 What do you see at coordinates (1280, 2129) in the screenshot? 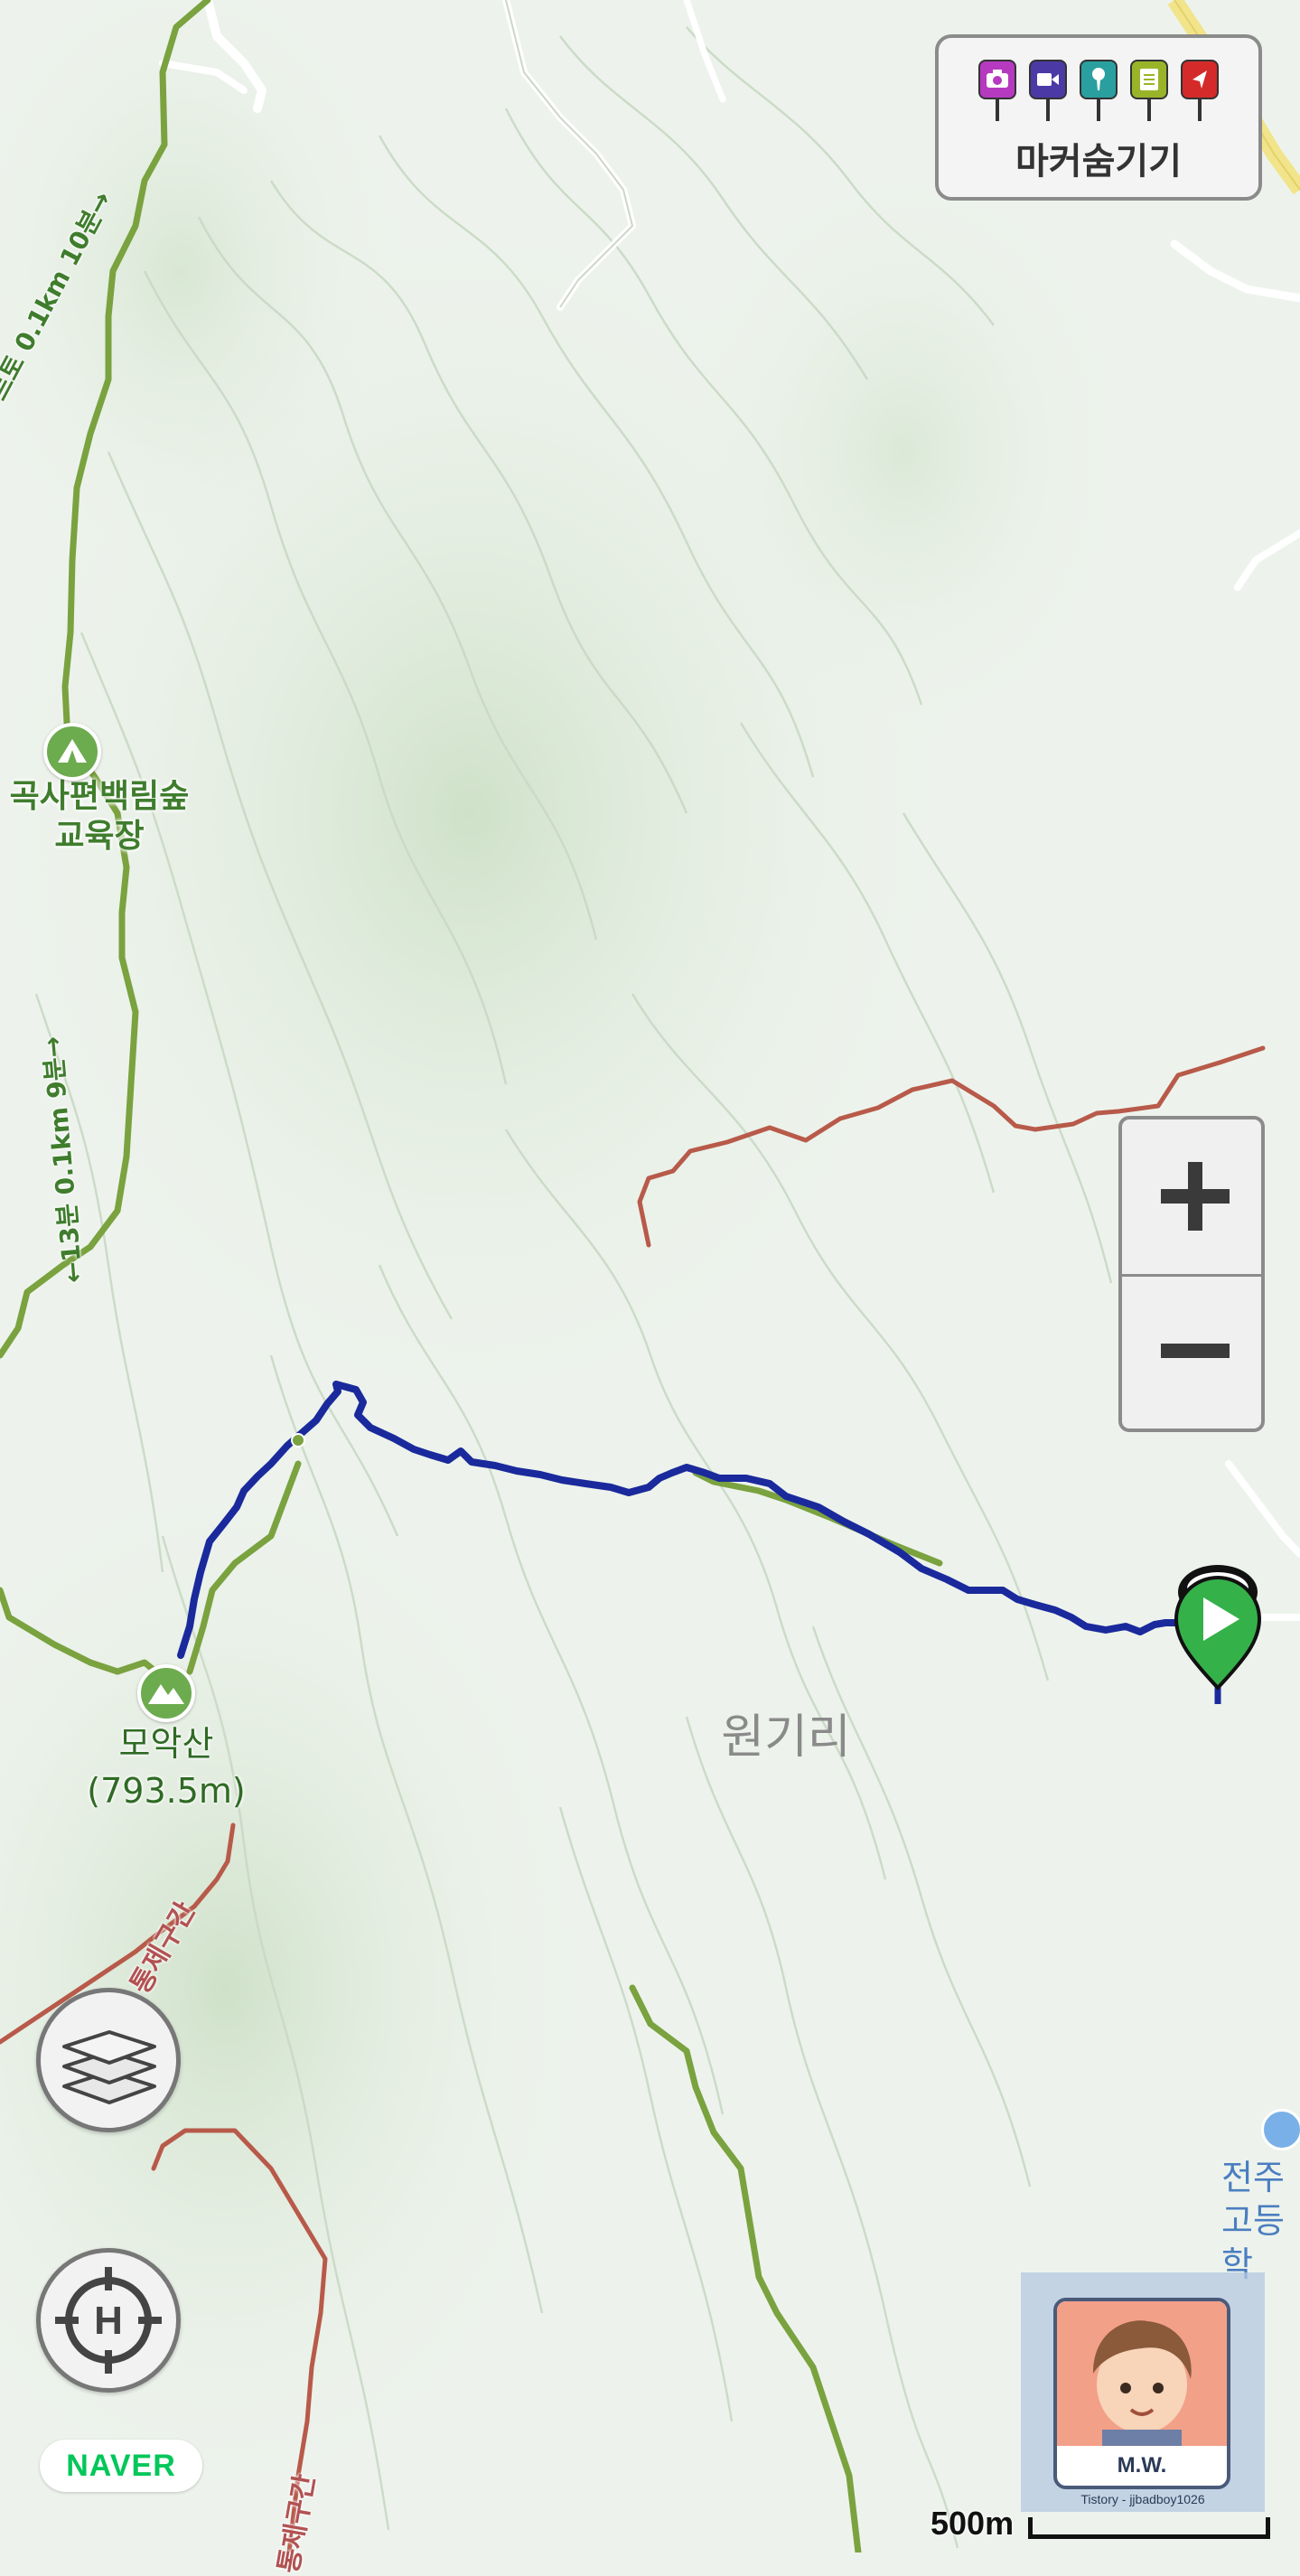
I see `building-icon` at bounding box center [1280, 2129].